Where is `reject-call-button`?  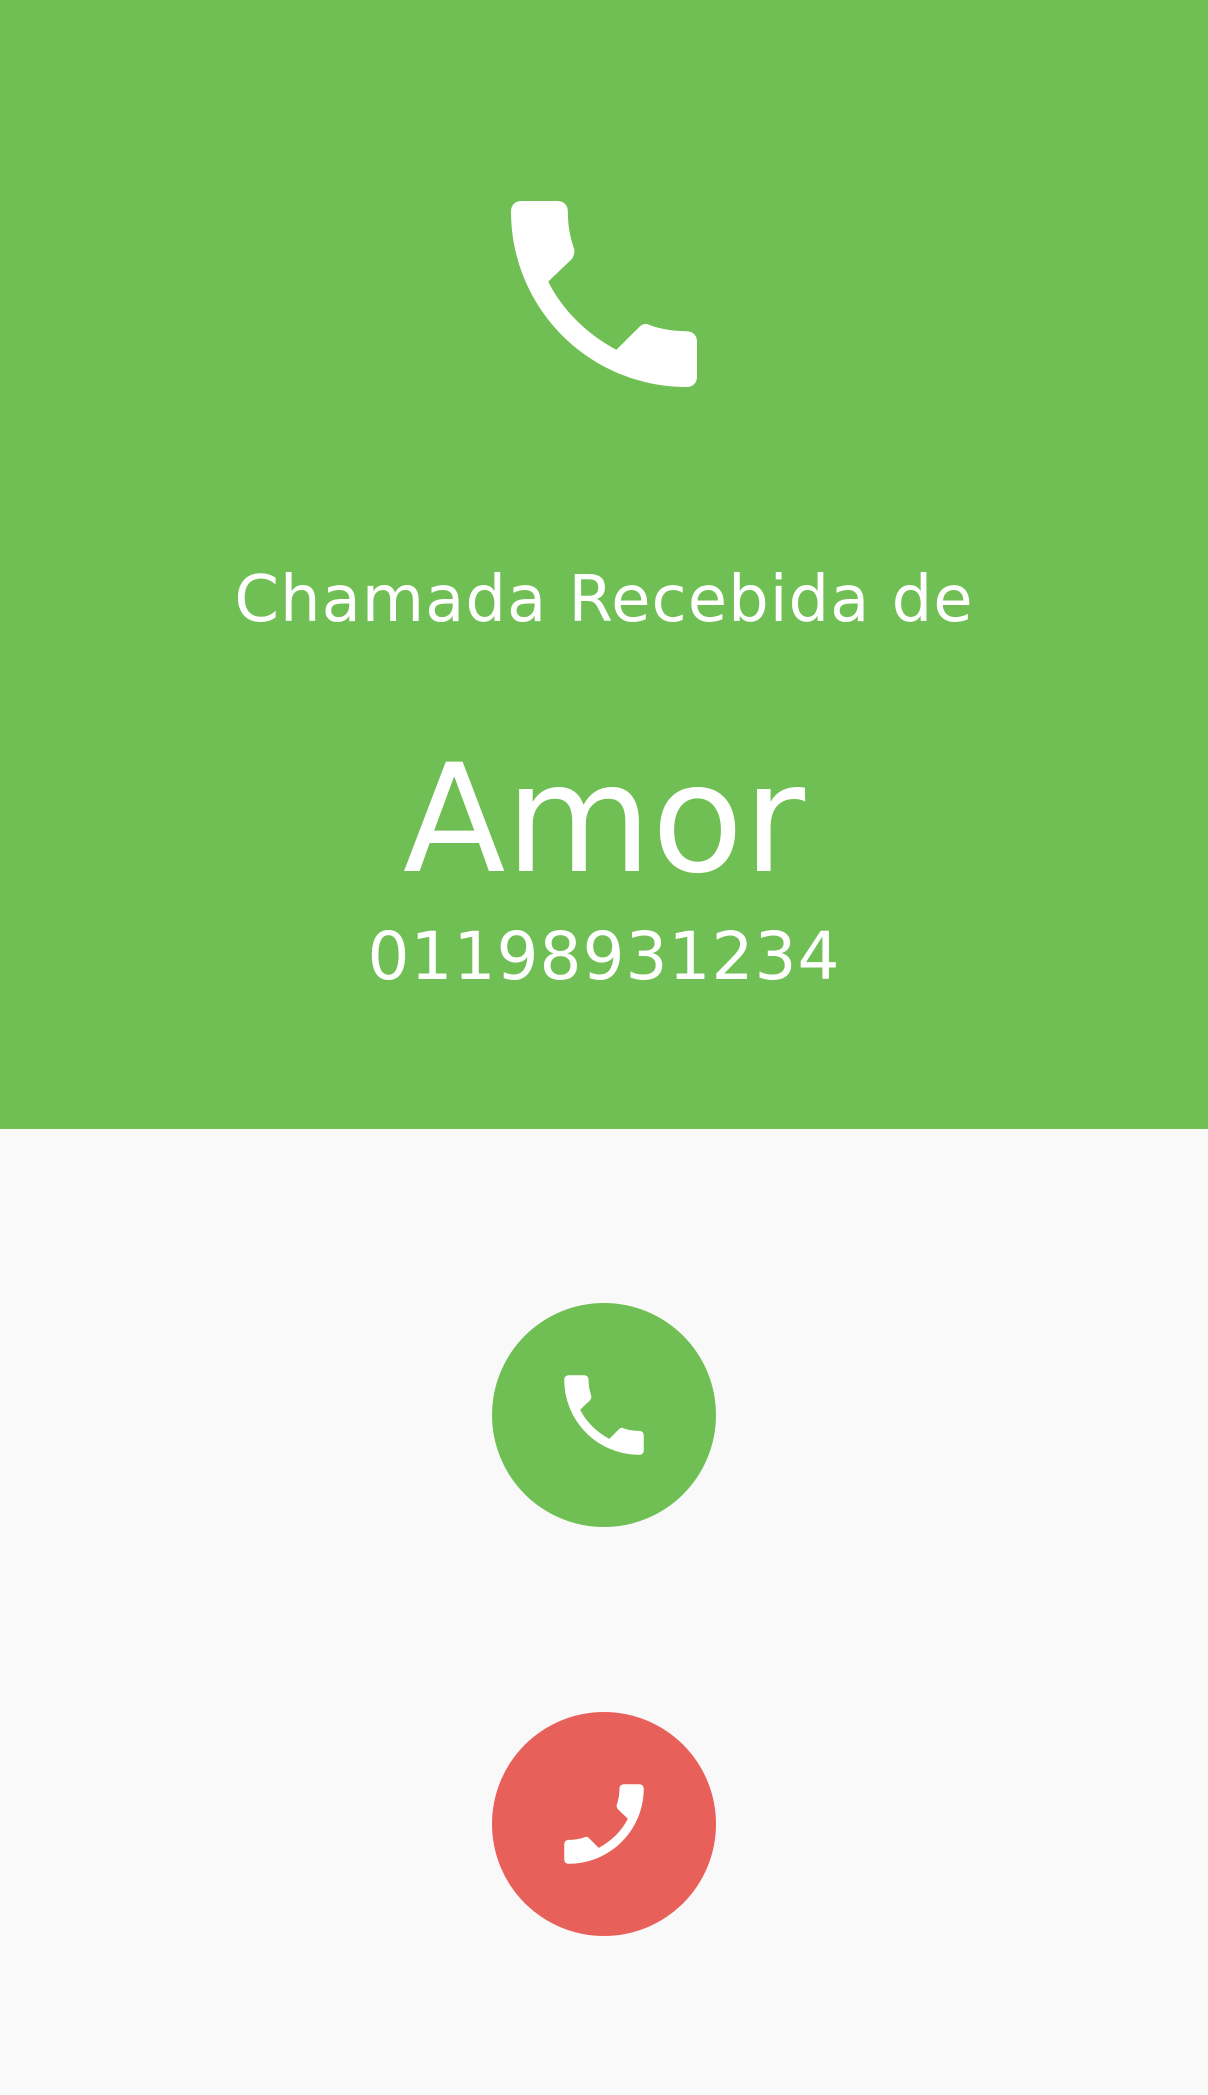 reject-call-button is located at coordinates (604, 1824).